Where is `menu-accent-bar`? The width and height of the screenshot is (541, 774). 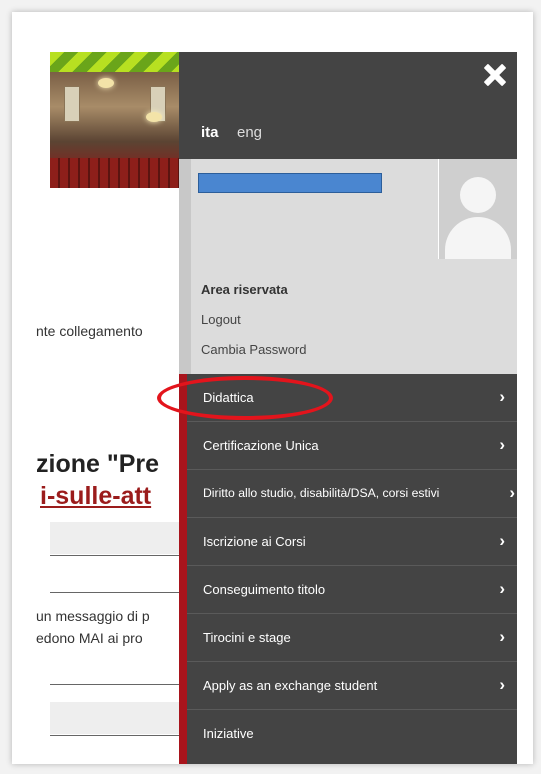
menu-accent-bar is located at coordinates (183, 569).